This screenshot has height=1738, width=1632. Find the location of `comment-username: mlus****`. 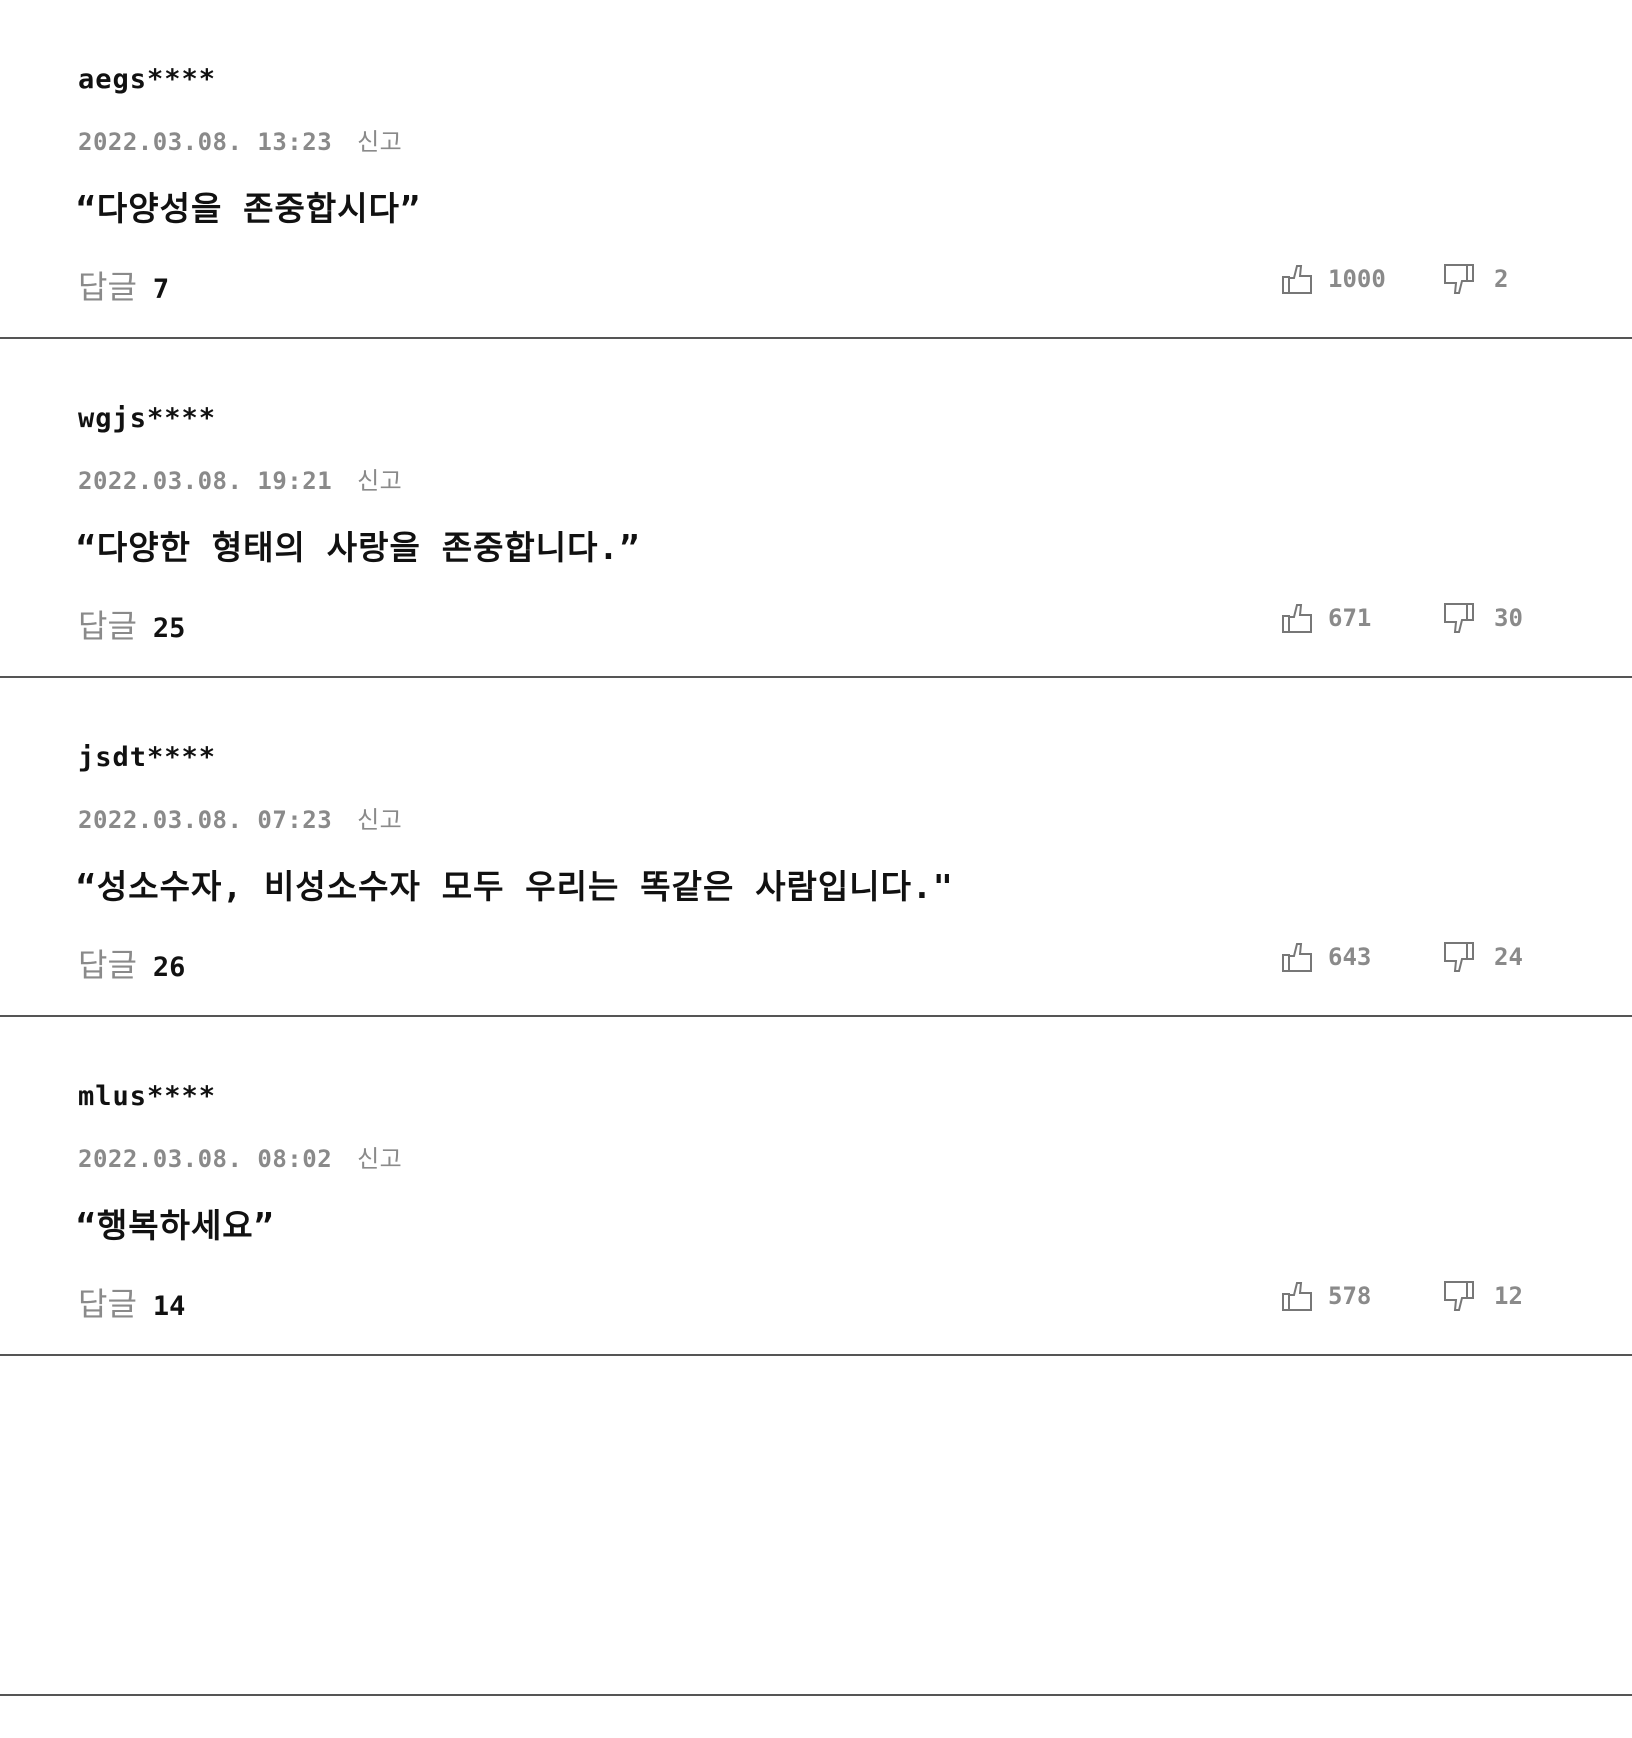

comment-username: mlus**** is located at coordinates (147, 1096).